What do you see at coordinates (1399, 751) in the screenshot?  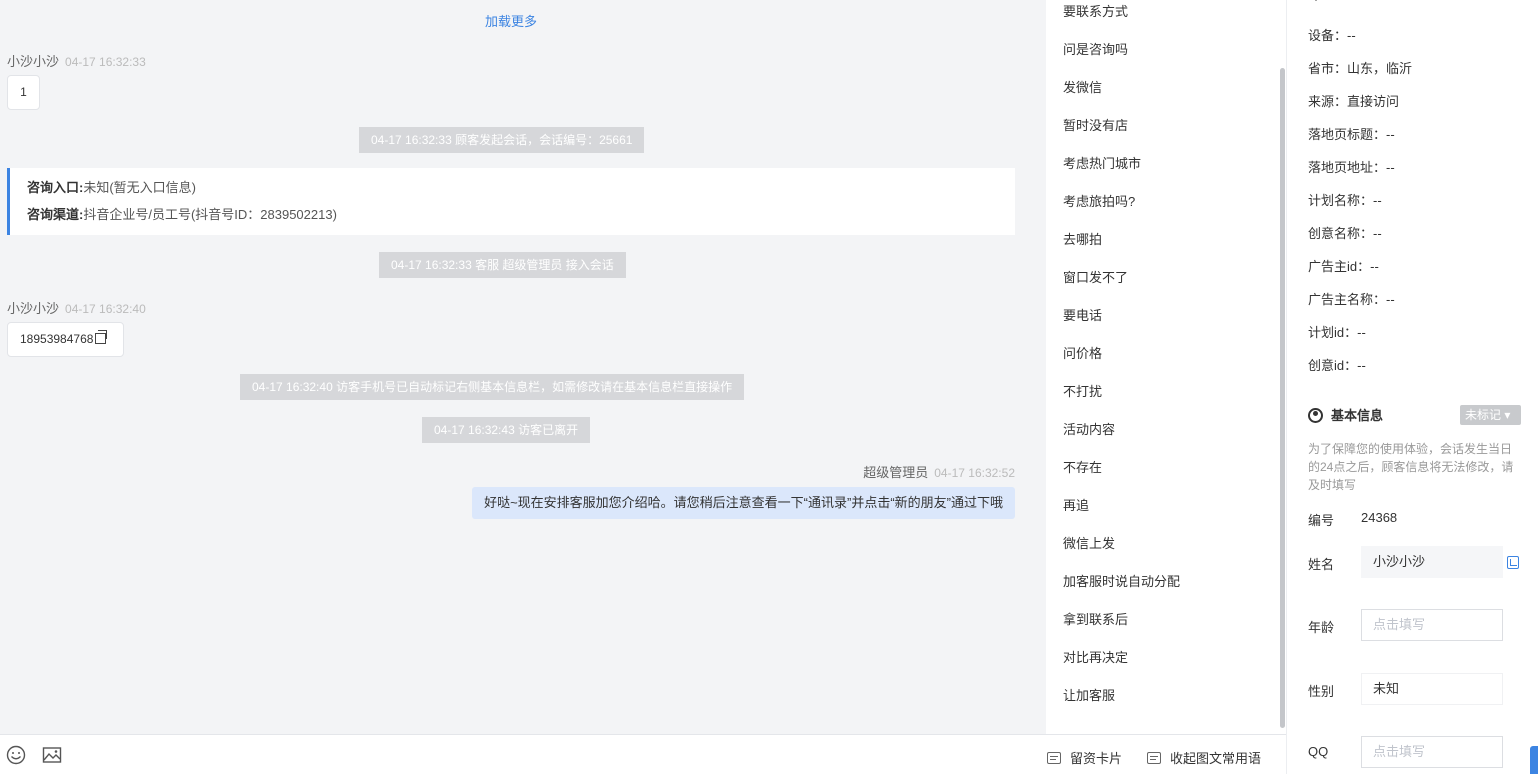 I see `qq-placeholder: 点击填写` at bounding box center [1399, 751].